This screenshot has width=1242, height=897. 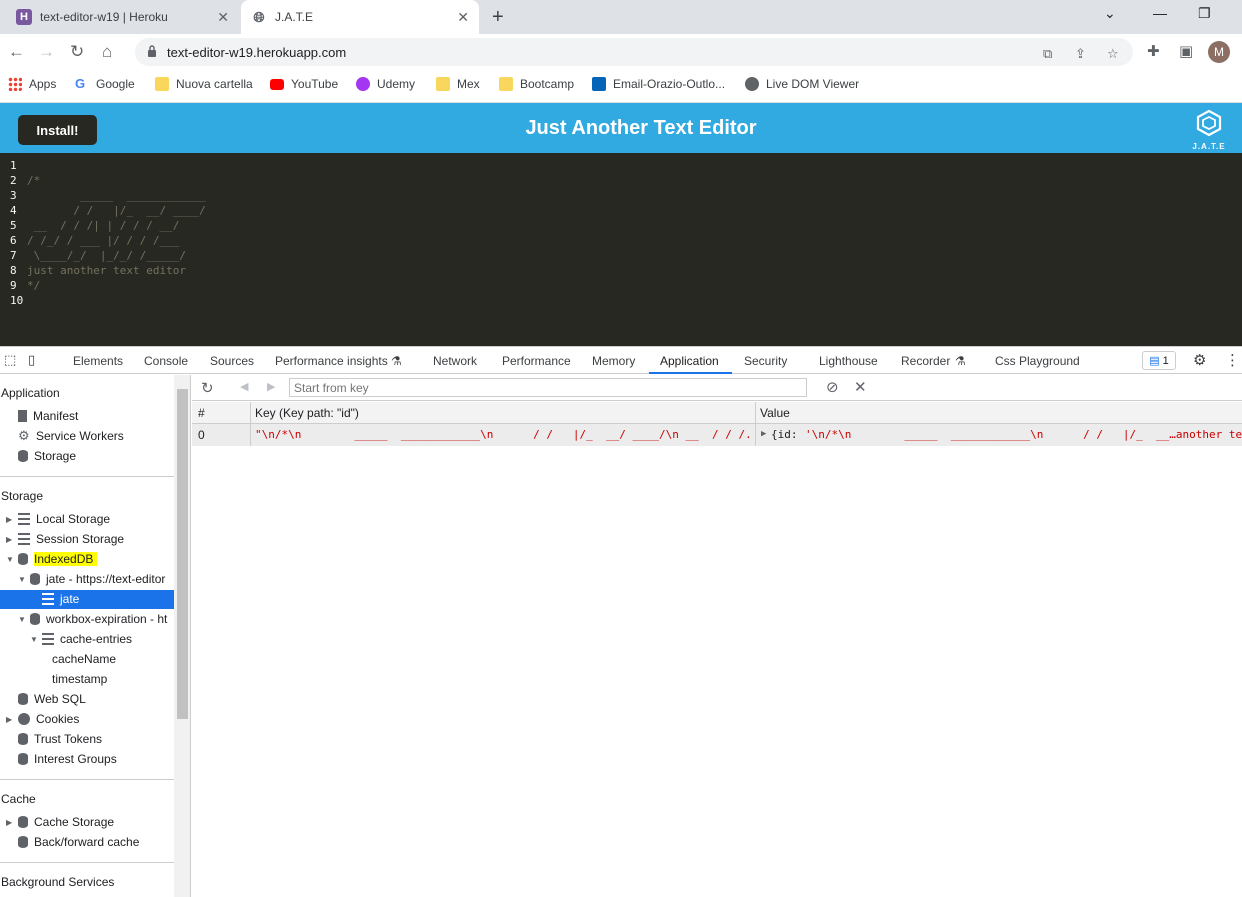 What do you see at coordinates (47, 456) in the screenshot?
I see `sidebar-item-storage: Storage` at bounding box center [47, 456].